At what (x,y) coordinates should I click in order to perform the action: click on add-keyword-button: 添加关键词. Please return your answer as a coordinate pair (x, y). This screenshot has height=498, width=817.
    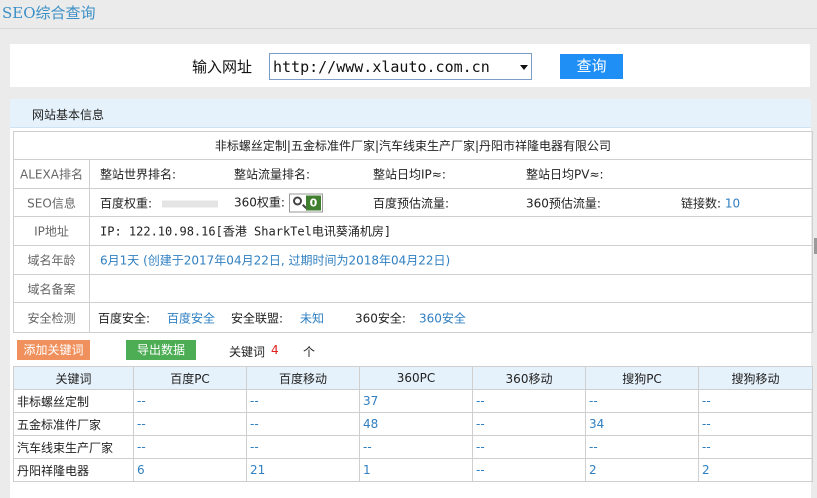
    Looking at the image, I should click on (53, 350).